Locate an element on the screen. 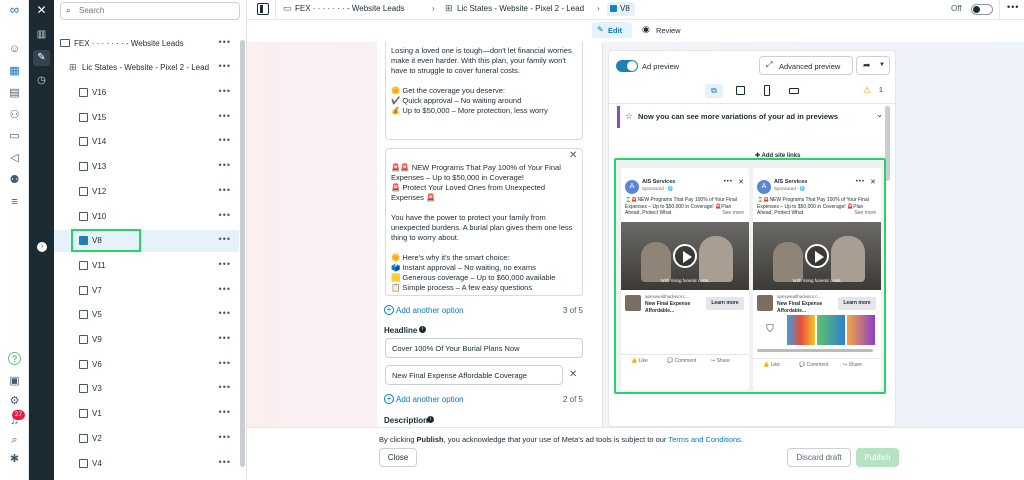 The height and width of the screenshot is (480, 1024). dashboard-icon: ☺ is located at coordinates (14, 49).